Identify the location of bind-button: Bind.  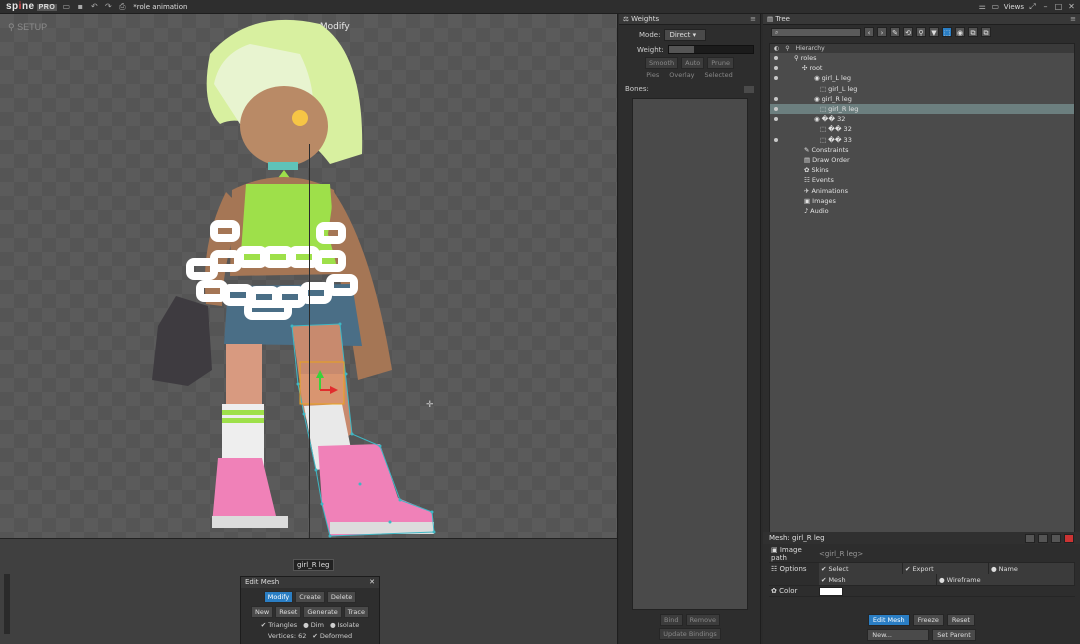
(671, 620).